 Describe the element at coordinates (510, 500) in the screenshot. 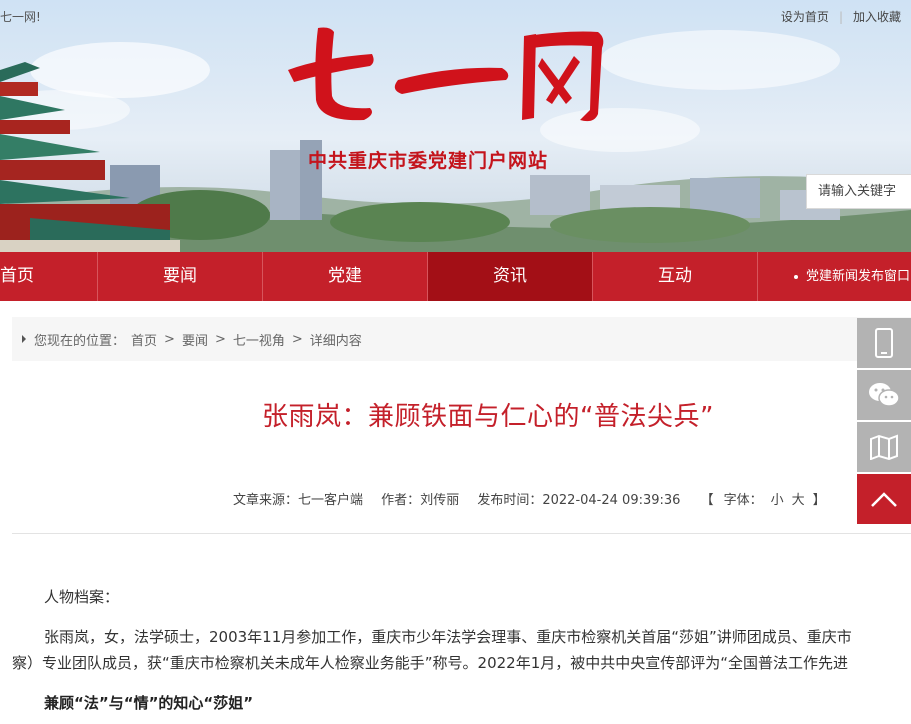

I see `time-label: 发布时间：` at that location.